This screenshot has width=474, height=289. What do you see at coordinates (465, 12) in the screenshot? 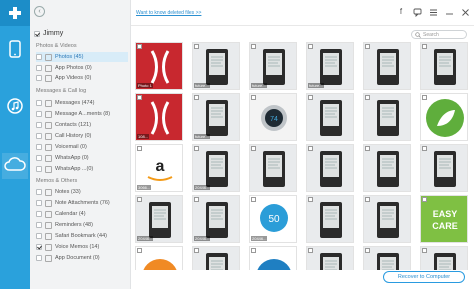
I see `close-icon` at bounding box center [465, 12].